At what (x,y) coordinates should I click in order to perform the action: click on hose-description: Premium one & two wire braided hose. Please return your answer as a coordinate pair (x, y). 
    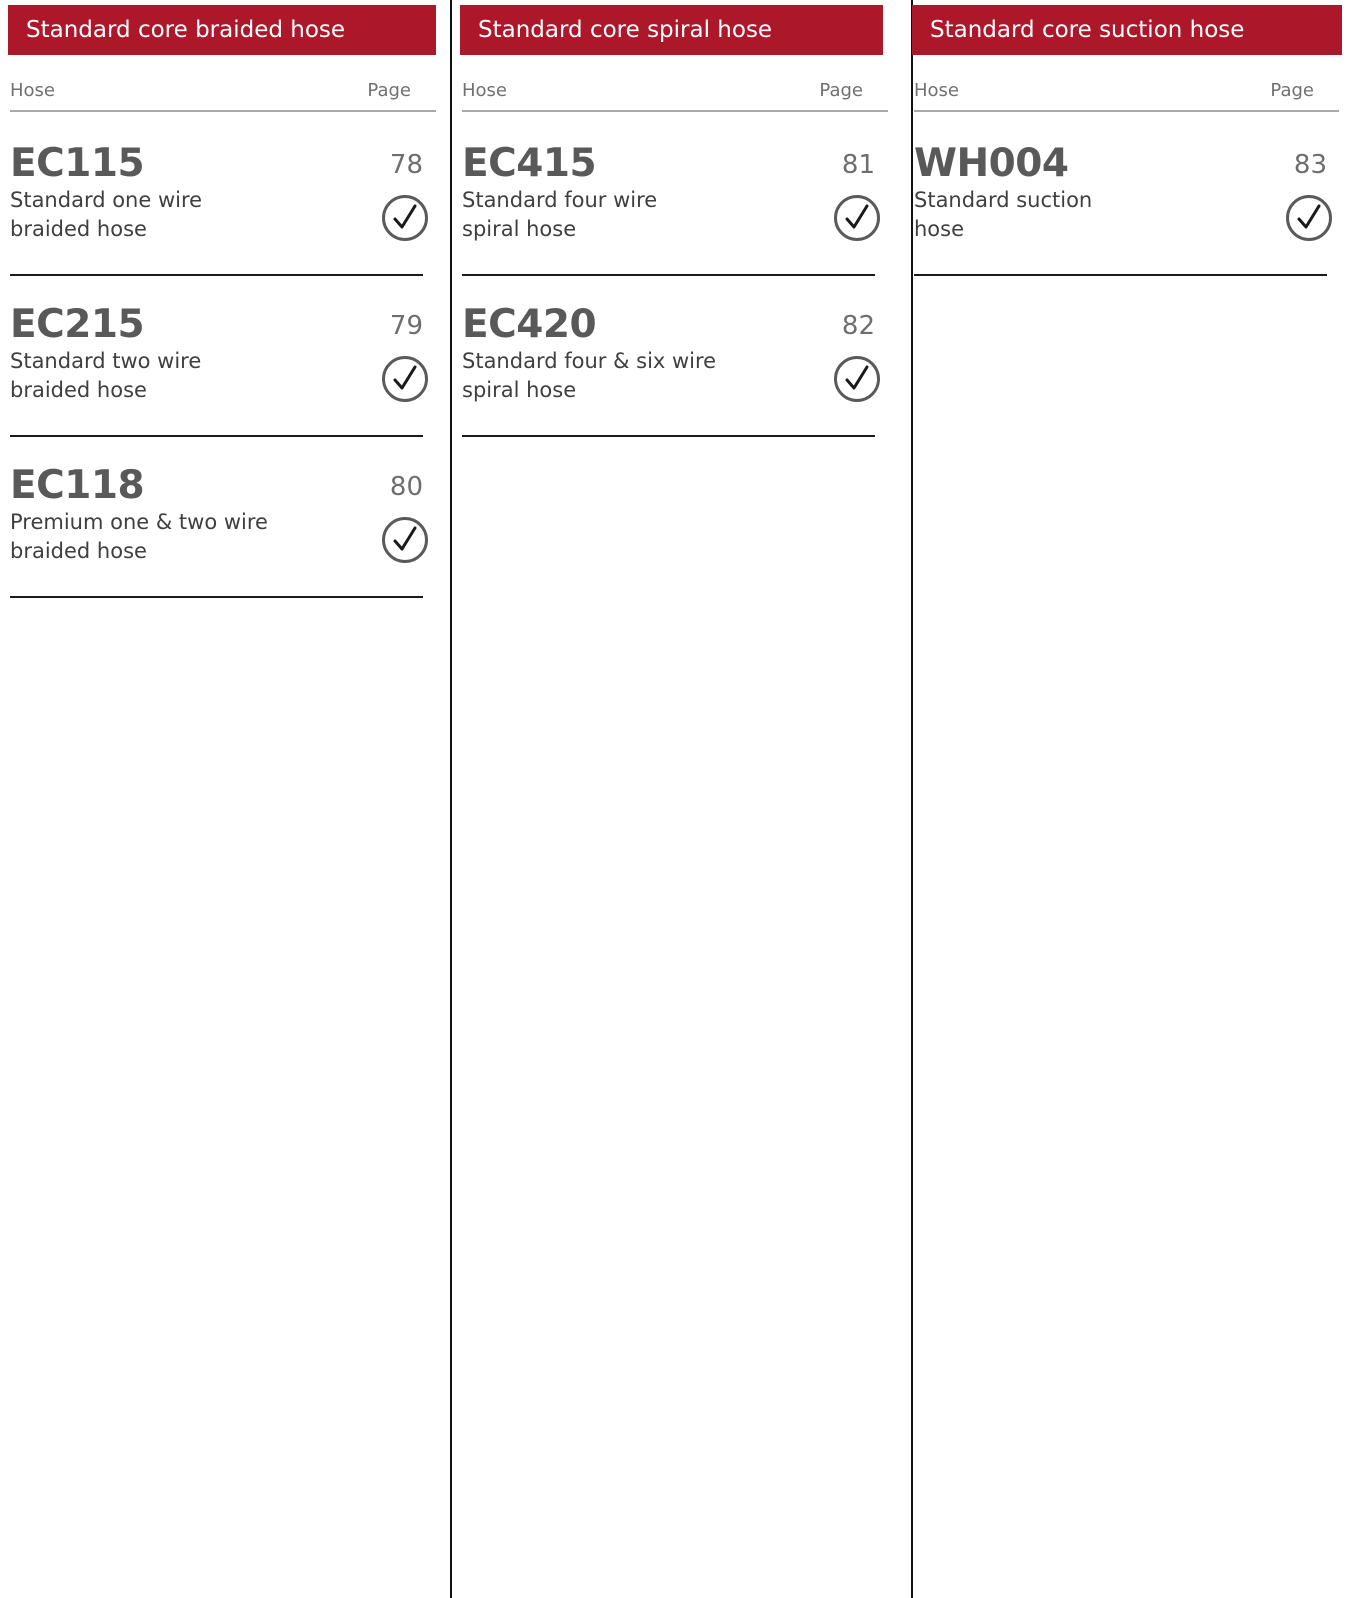
    Looking at the image, I should click on (139, 536).